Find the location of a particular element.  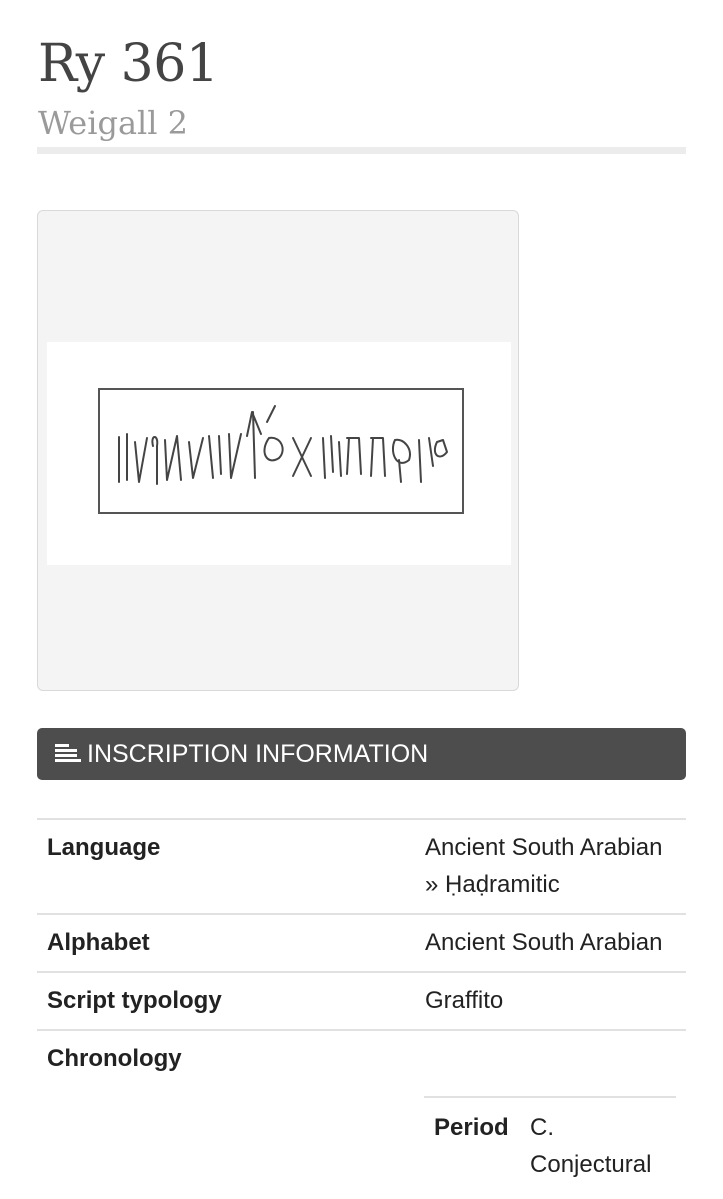

info-key: Script typology is located at coordinates (226, 1000).